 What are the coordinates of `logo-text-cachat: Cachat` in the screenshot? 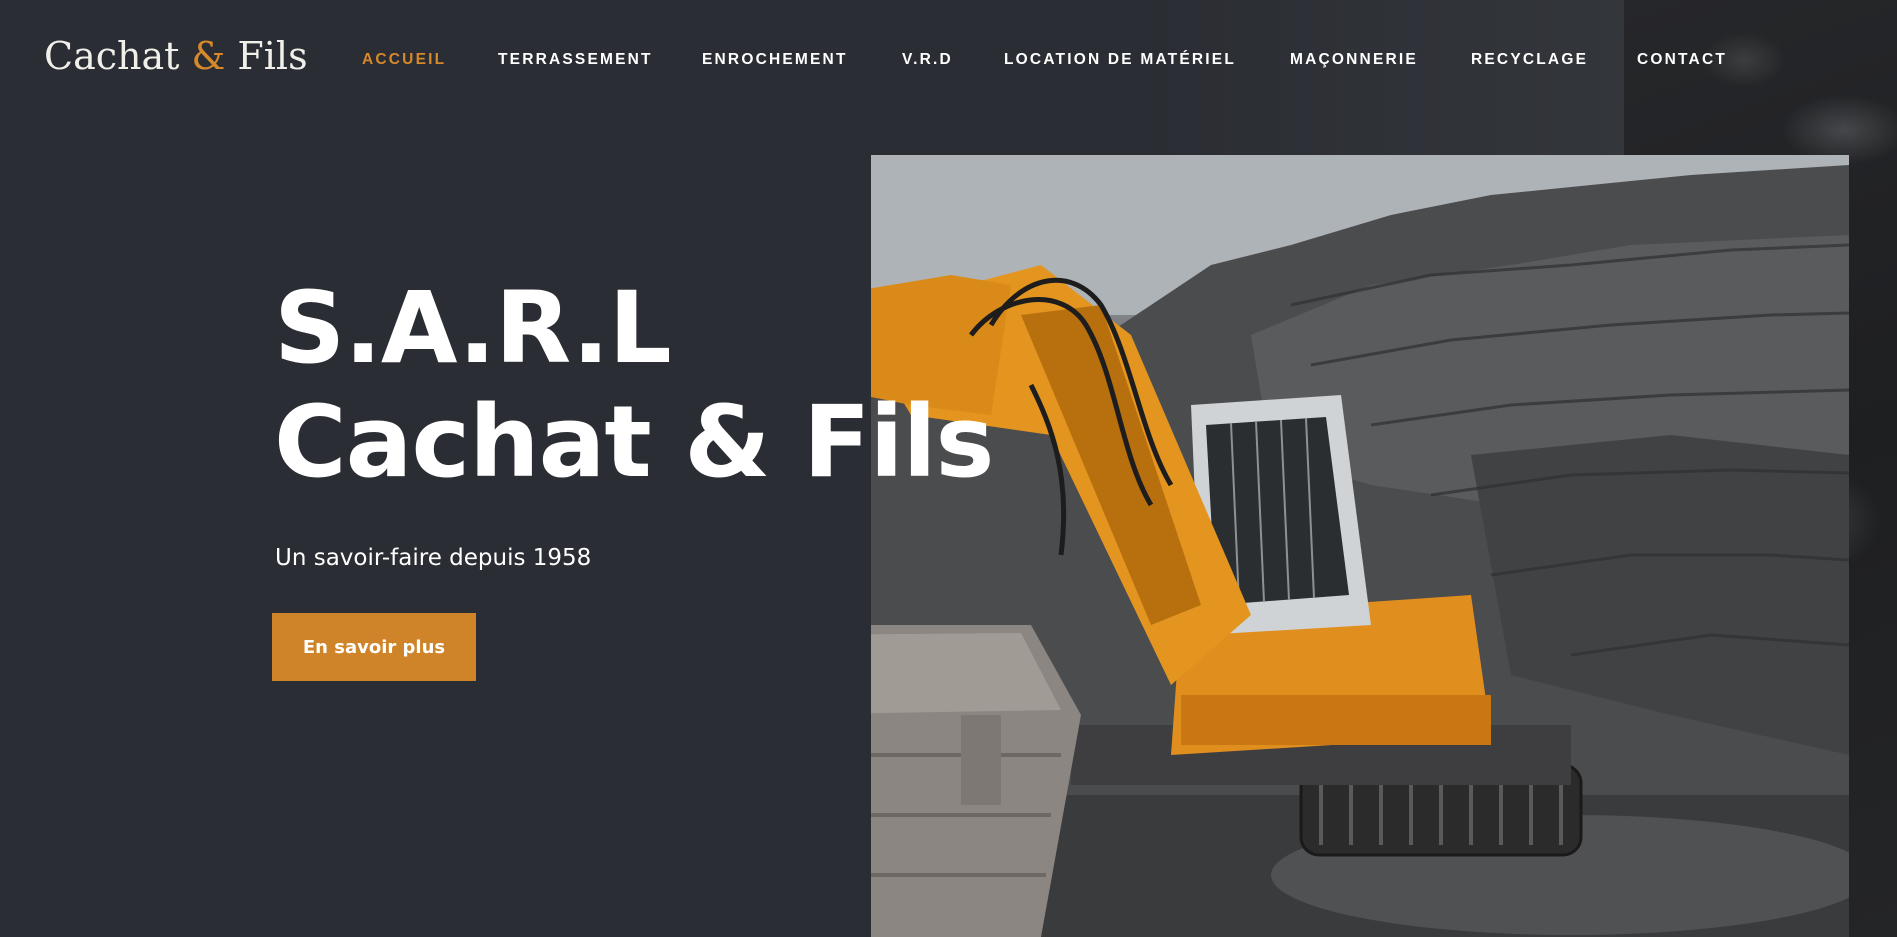 It's located at (118, 56).